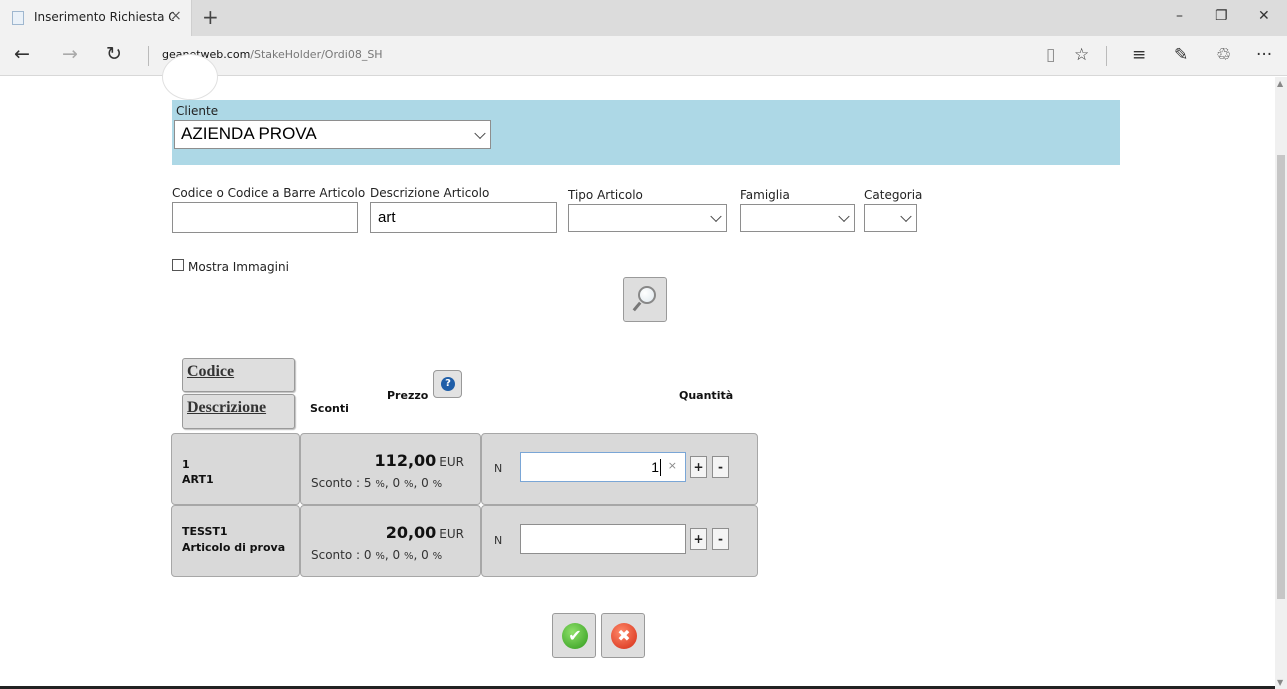 This screenshot has height=689, width=1287. Describe the element at coordinates (1280, 83) in the screenshot. I see `scroll-up-icon: ▲` at that location.